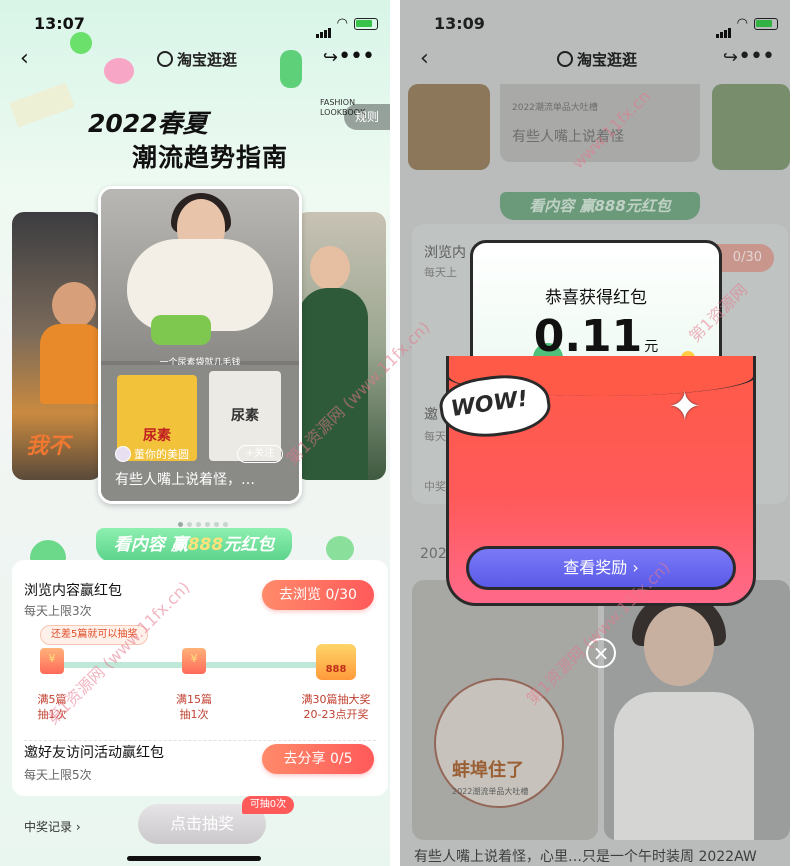  Describe the element at coordinates (330, 57) in the screenshot. I see `share-icon: ↪` at that location.